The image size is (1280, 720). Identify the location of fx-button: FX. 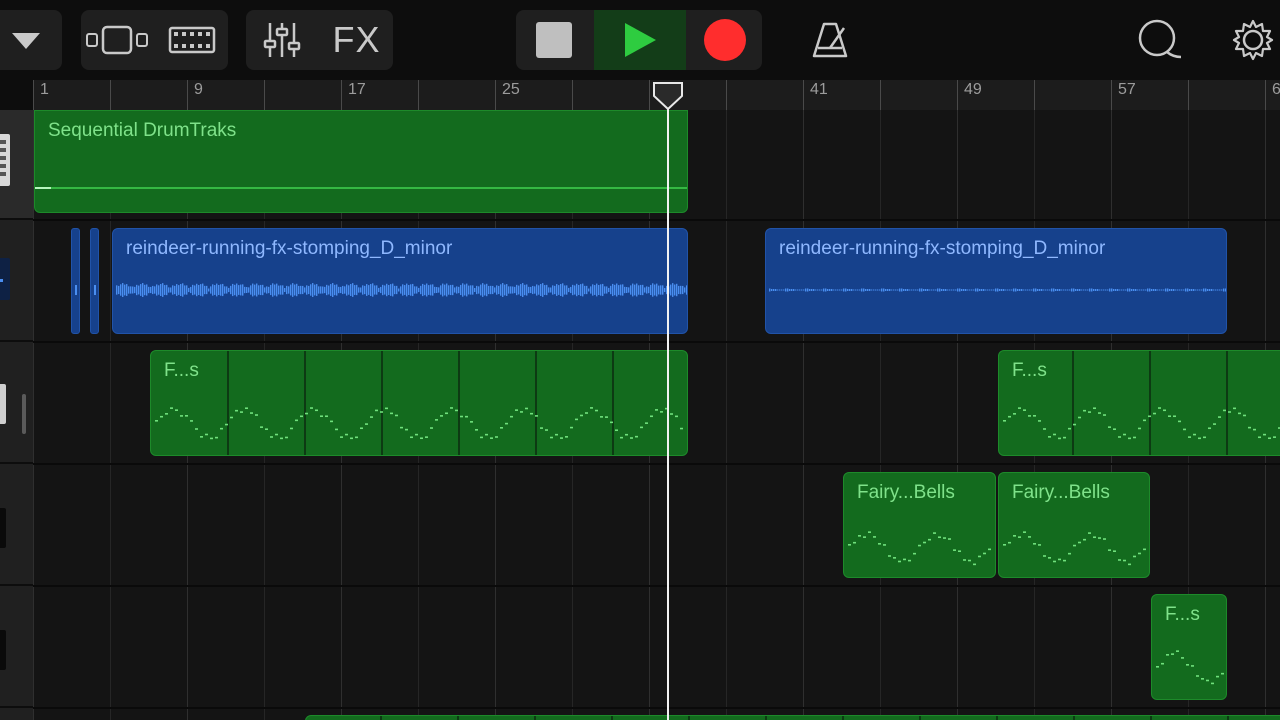
(356, 40).